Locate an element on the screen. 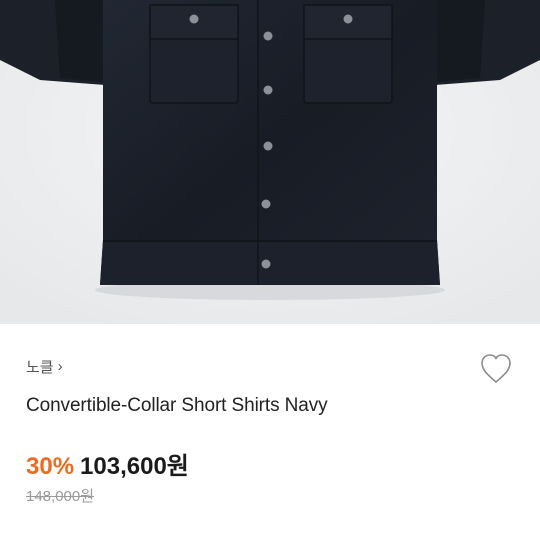  brand-name: 노클 is located at coordinates (40, 367).